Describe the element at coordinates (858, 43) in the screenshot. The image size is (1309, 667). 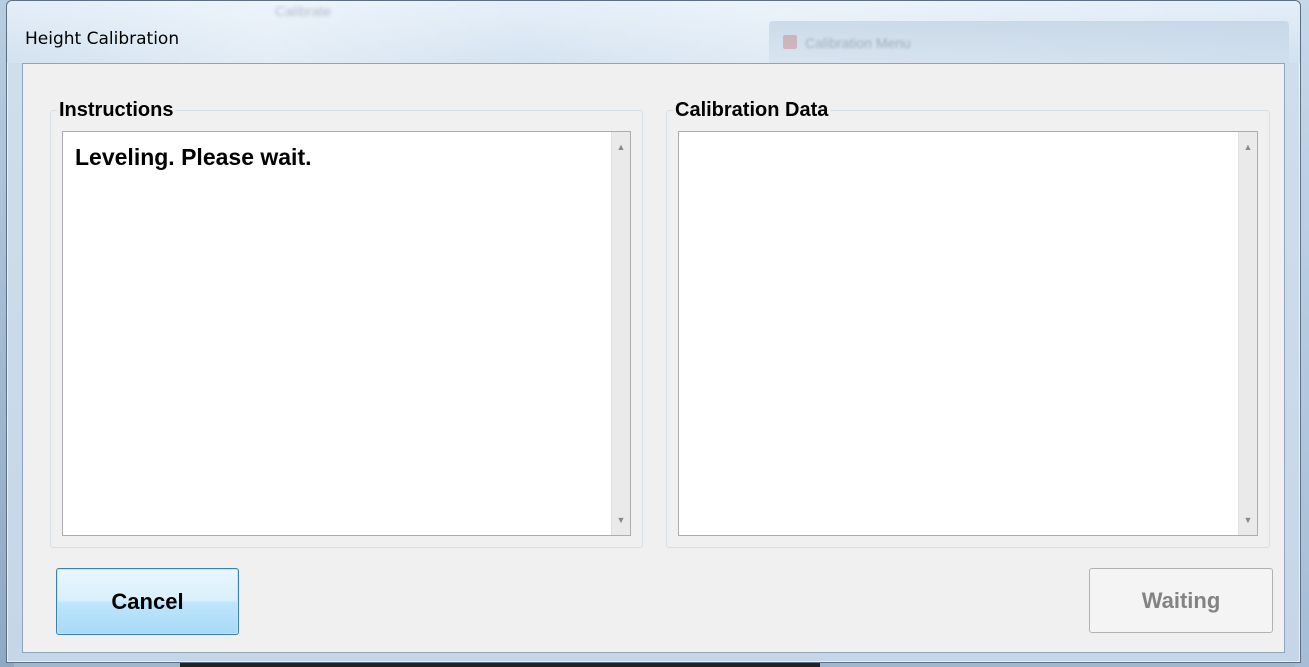
I see `background-tab-label: Calibration Menu` at that location.